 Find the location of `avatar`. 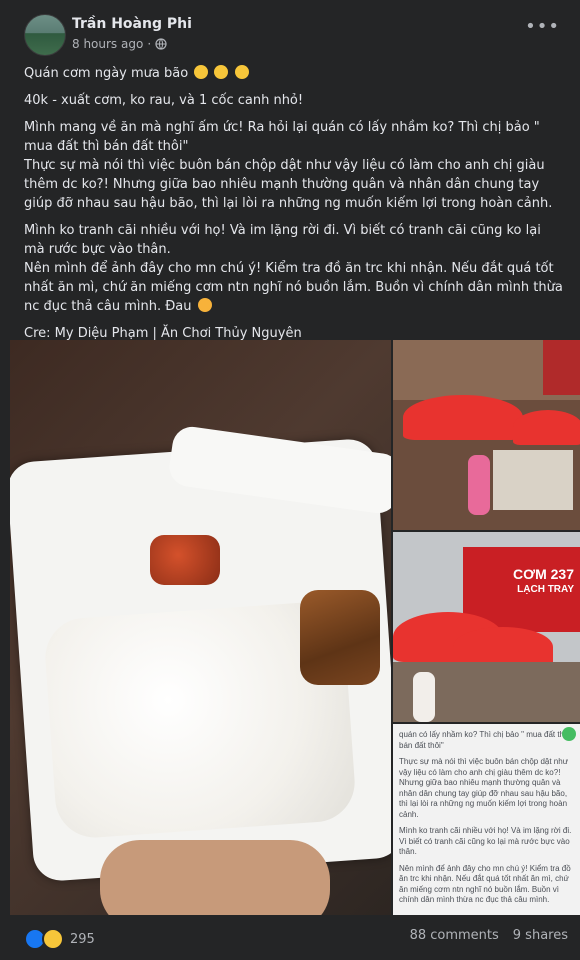

avatar is located at coordinates (45, 35).